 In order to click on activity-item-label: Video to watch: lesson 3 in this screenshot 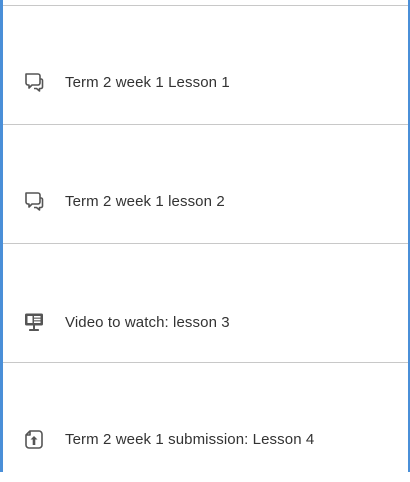, I will do `click(147, 322)`.